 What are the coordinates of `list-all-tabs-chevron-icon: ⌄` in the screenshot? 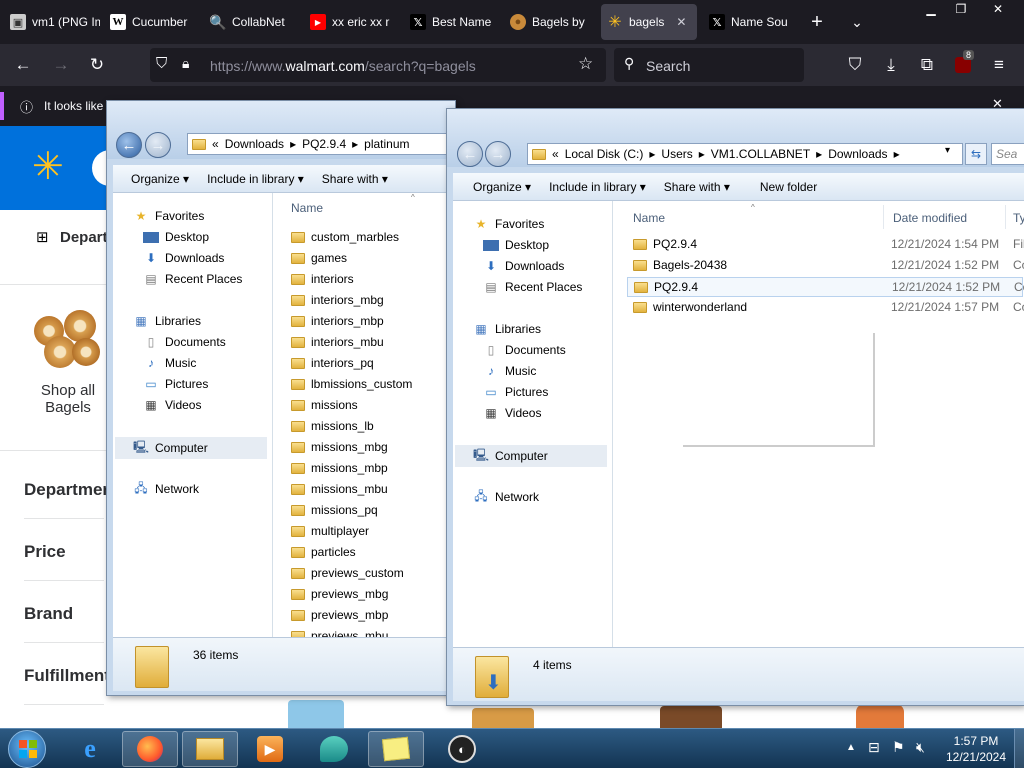 It's located at (857, 22).